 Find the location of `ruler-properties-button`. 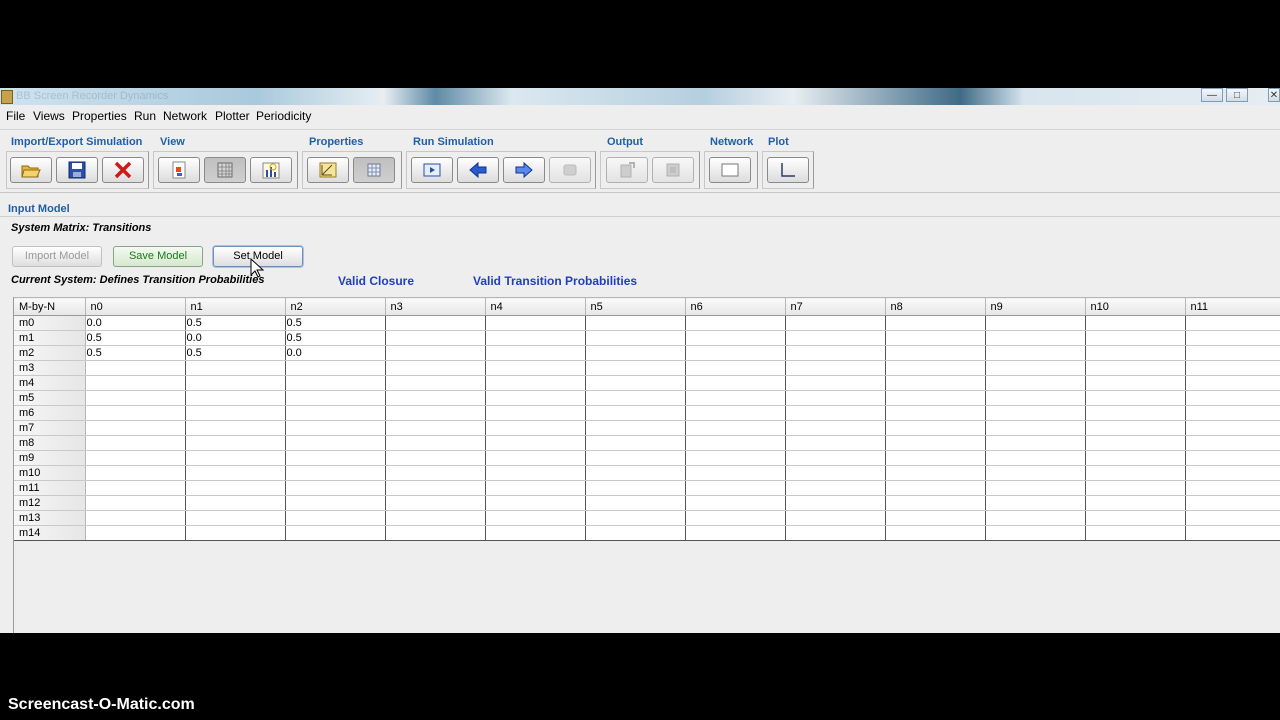

ruler-properties-button is located at coordinates (328, 170).